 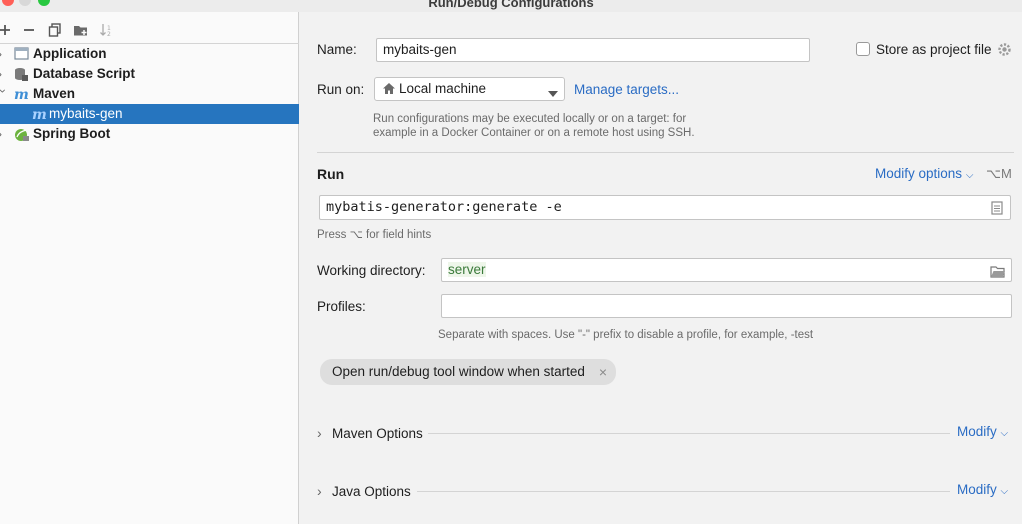 I want to click on run-section-title: Run, so click(x=331, y=174).